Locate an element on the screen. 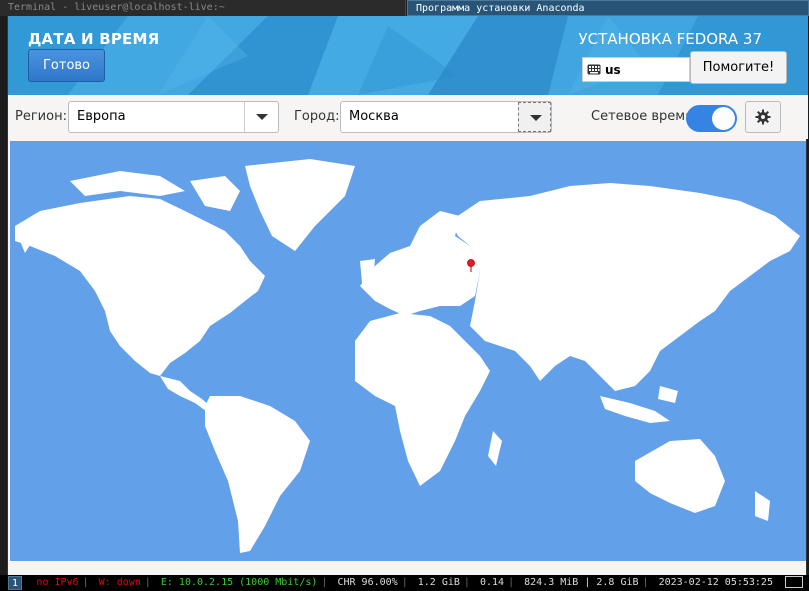 The image size is (809, 591). wifi-status: W: down is located at coordinates (119, 582).